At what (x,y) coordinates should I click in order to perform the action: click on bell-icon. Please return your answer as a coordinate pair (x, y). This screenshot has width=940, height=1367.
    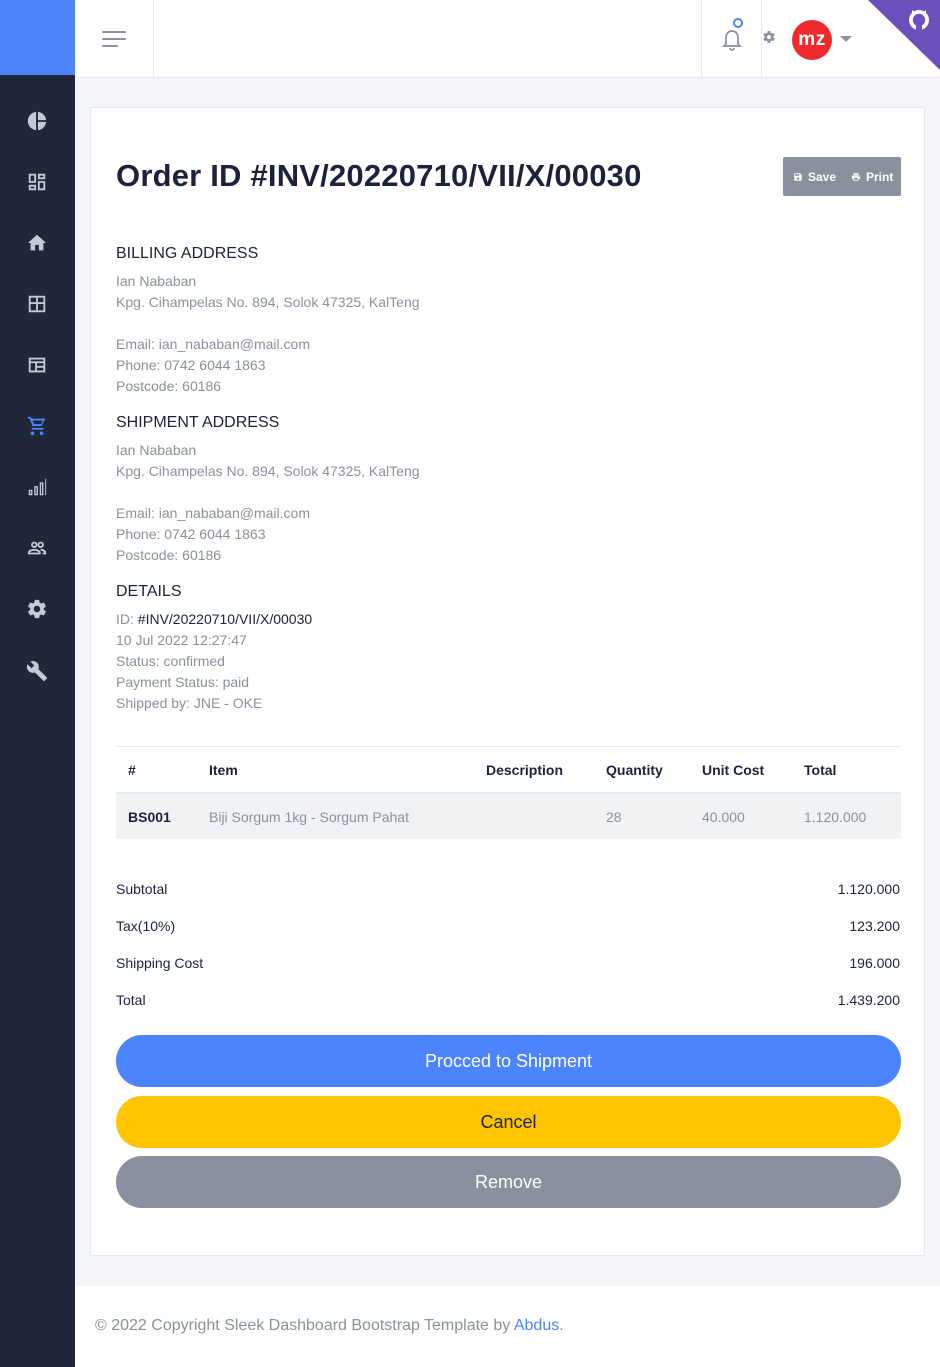
    Looking at the image, I should click on (731, 40).